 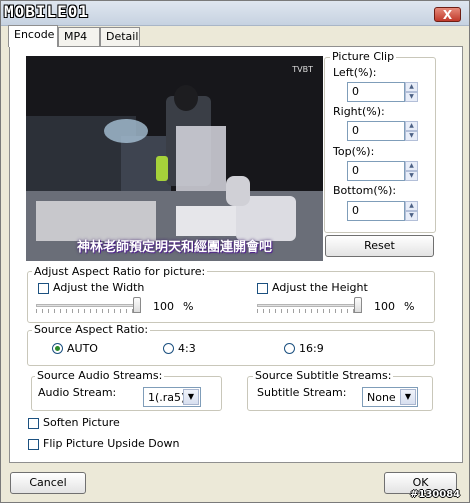 What do you see at coordinates (91, 329) in the screenshot?
I see `source-aspect-title: Source Aspect Ratio:` at bounding box center [91, 329].